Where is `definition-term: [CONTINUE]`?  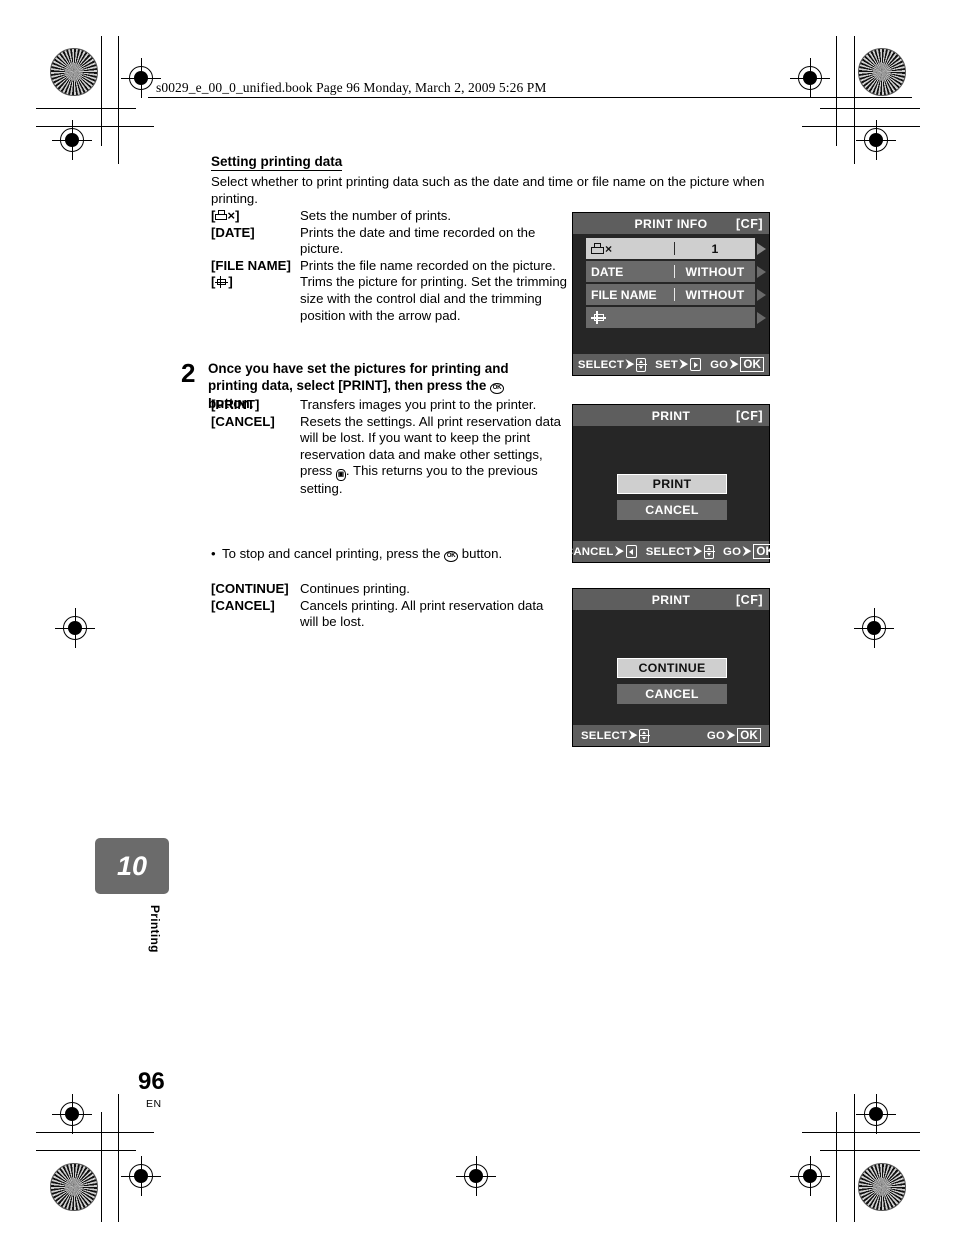
definition-term: [CONTINUE] is located at coordinates (250, 588).